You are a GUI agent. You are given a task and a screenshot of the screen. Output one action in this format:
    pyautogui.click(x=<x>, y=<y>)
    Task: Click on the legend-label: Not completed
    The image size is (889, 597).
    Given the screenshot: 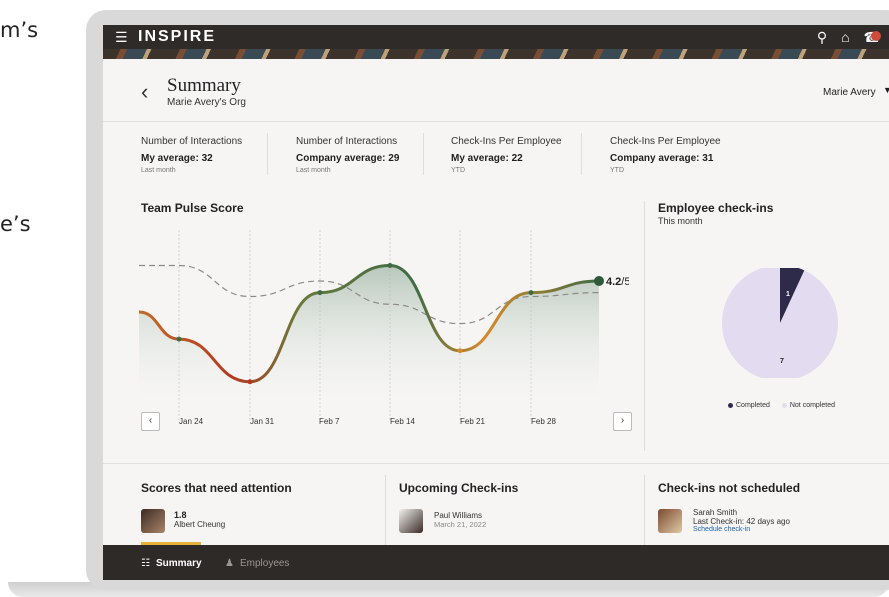 What is the action you would take?
    pyautogui.click(x=812, y=405)
    